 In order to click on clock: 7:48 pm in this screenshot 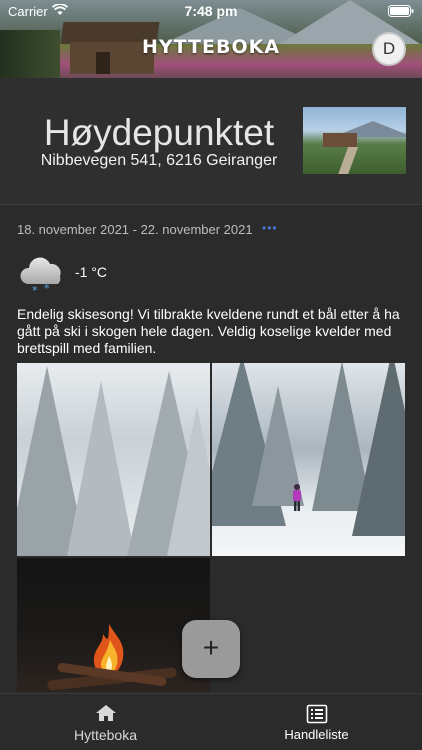, I will do `click(211, 11)`.